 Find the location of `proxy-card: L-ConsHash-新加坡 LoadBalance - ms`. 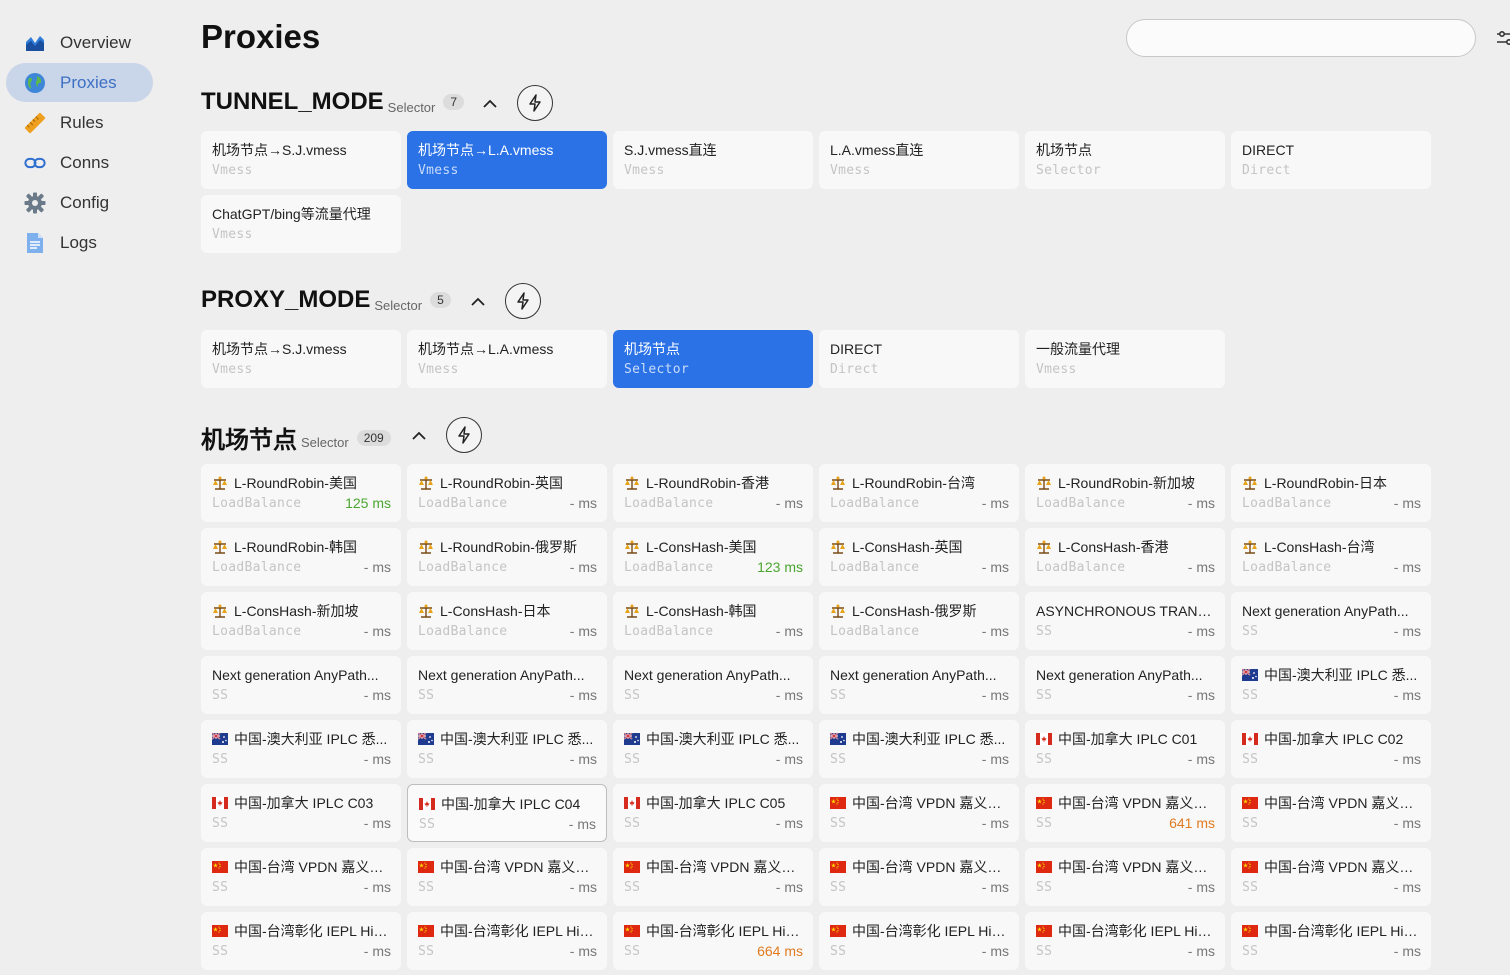

proxy-card: L-ConsHash-新加坡 LoadBalance - ms is located at coordinates (301, 621).